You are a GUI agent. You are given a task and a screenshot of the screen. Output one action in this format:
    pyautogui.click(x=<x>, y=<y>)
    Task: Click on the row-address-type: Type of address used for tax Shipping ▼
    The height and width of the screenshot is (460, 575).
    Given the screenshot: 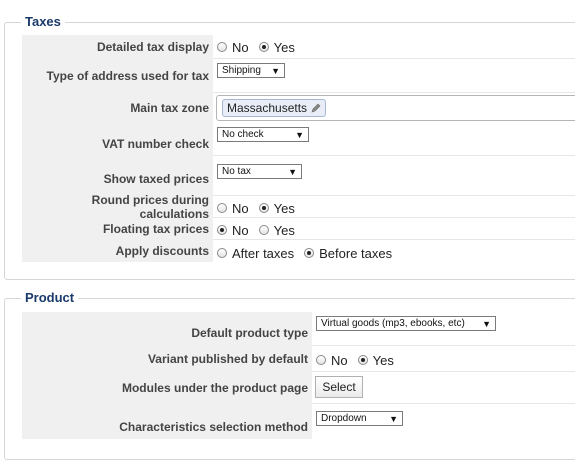 What is the action you would take?
    pyautogui.click(x=298, y=76)
    